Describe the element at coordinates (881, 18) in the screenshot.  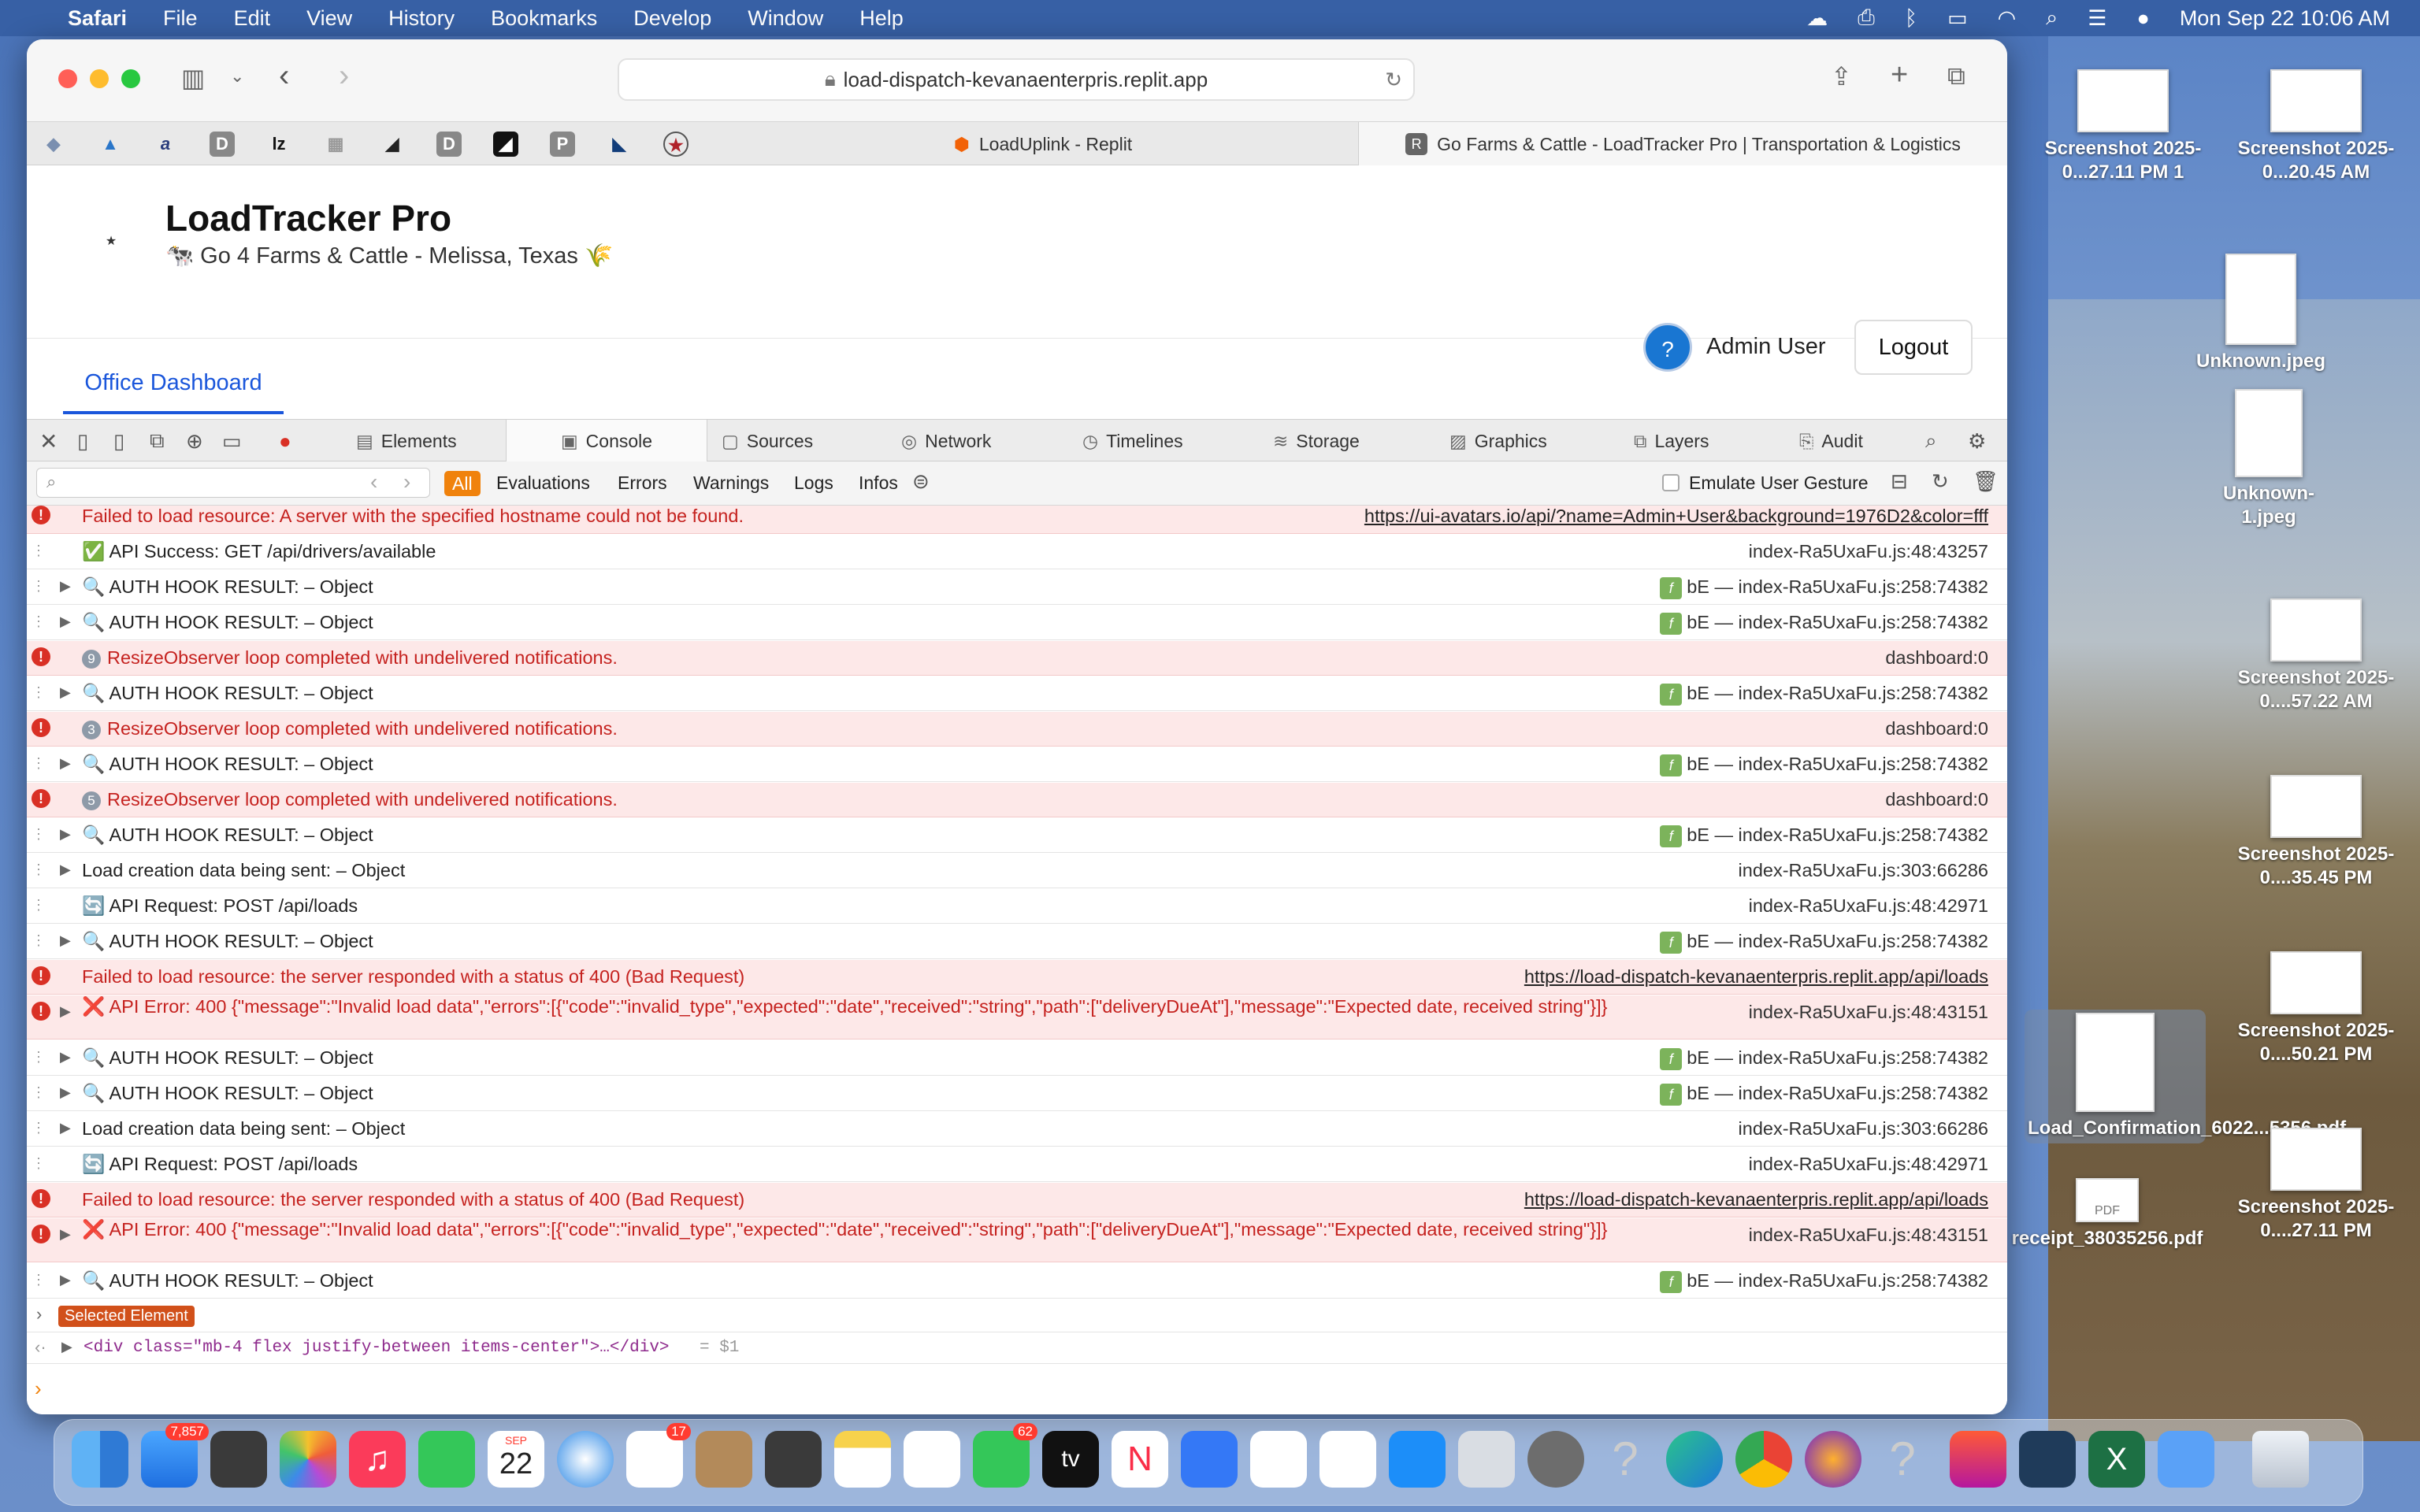
I see `menu-help: Help` at that location.